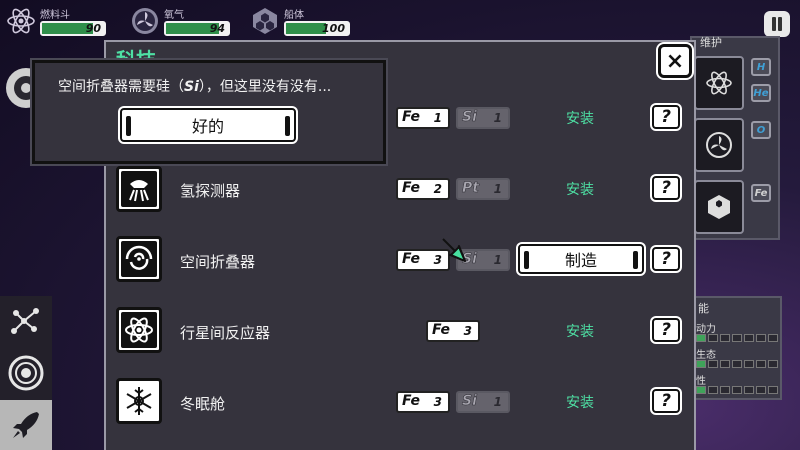 This screenshot has height=450, width=800. I want to click on side-nav, so click(26, 373).